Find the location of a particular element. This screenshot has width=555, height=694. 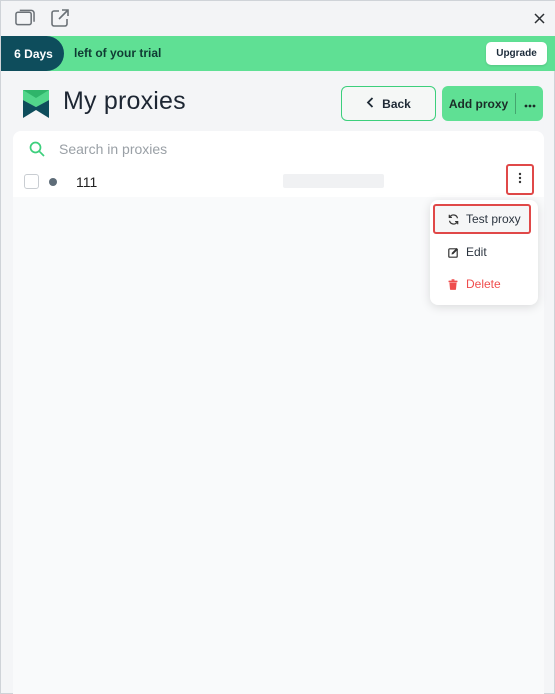

menu-item-delete: Delete is located at coordinates (484, 284).